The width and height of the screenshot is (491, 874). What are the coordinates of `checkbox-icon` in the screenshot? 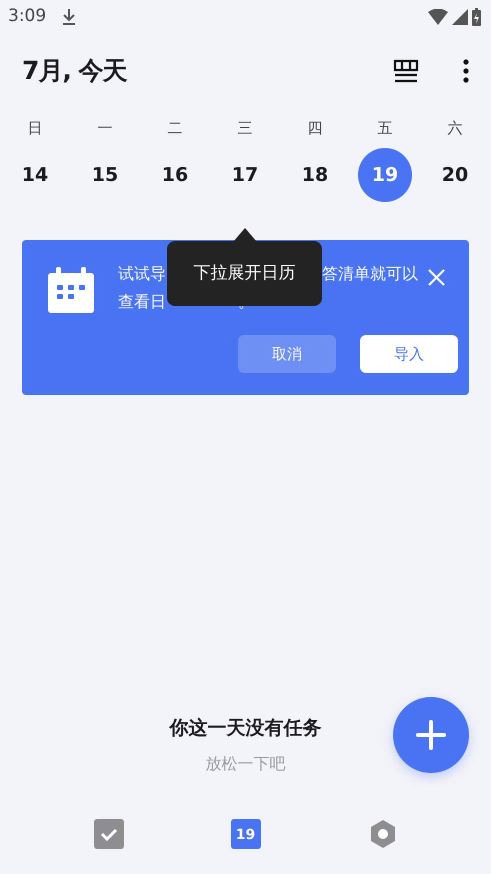 It's located at (109, 834).